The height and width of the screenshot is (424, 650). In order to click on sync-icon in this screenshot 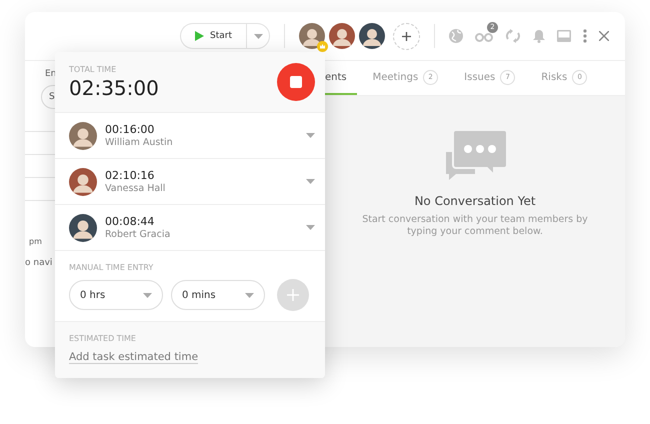, I will do `click(513, 36)`.